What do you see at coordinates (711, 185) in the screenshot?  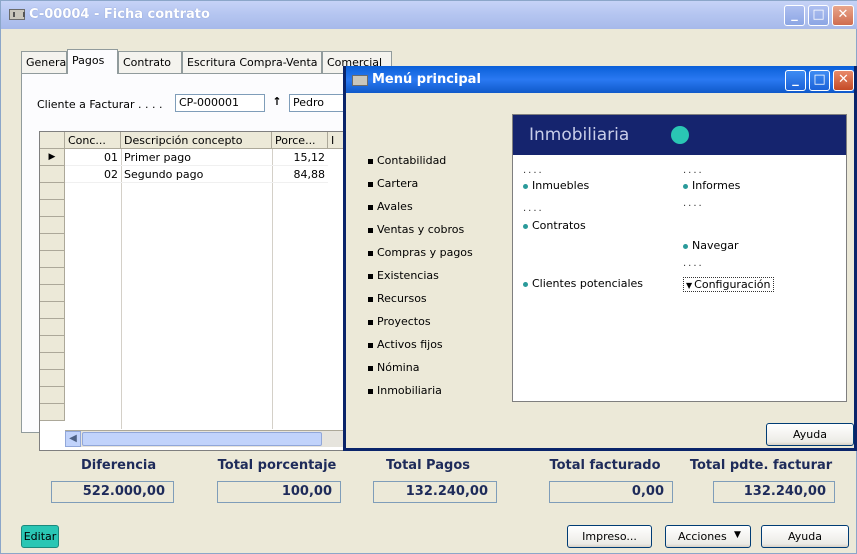 I see `link-informes: Informes` at bounding box center [711, 185].